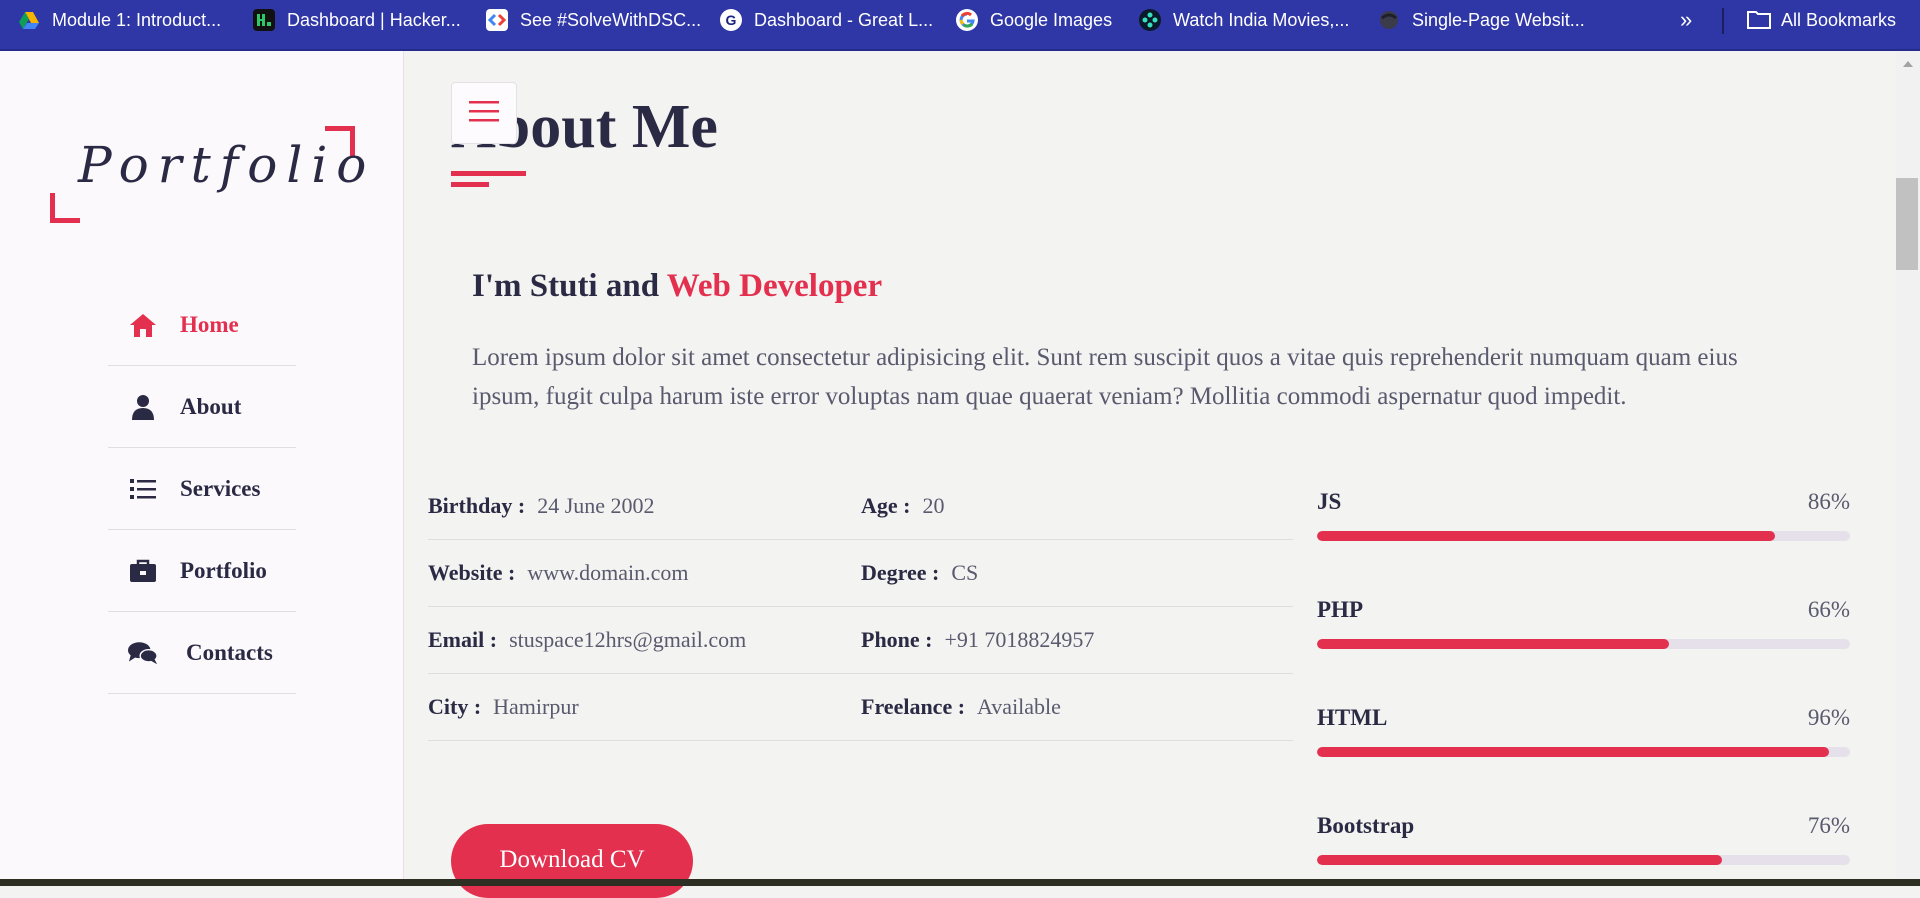 This screenshot has height=898, width=1920. What do you see at coordinates (470, 184) in the screenshot?
I see `title-underline-short` at bounding box center [470, 184].